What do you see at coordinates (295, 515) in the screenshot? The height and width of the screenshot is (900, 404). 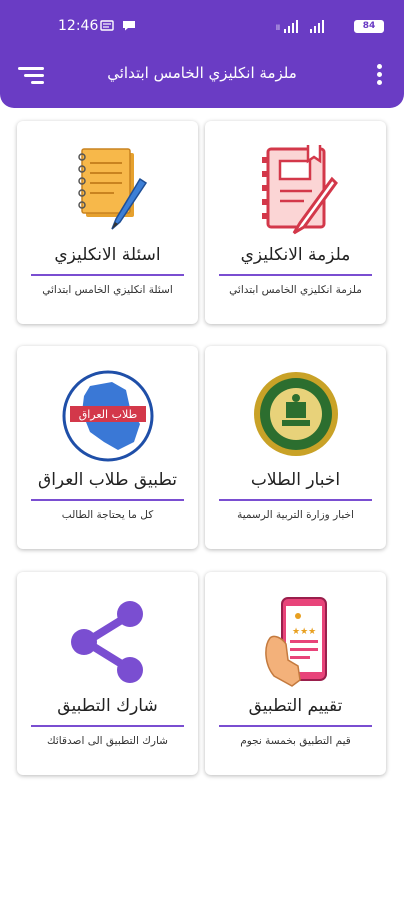 I see `card-subtitle: اخبار وزارة التربية الرسمية` at bounding box center [295, 515].